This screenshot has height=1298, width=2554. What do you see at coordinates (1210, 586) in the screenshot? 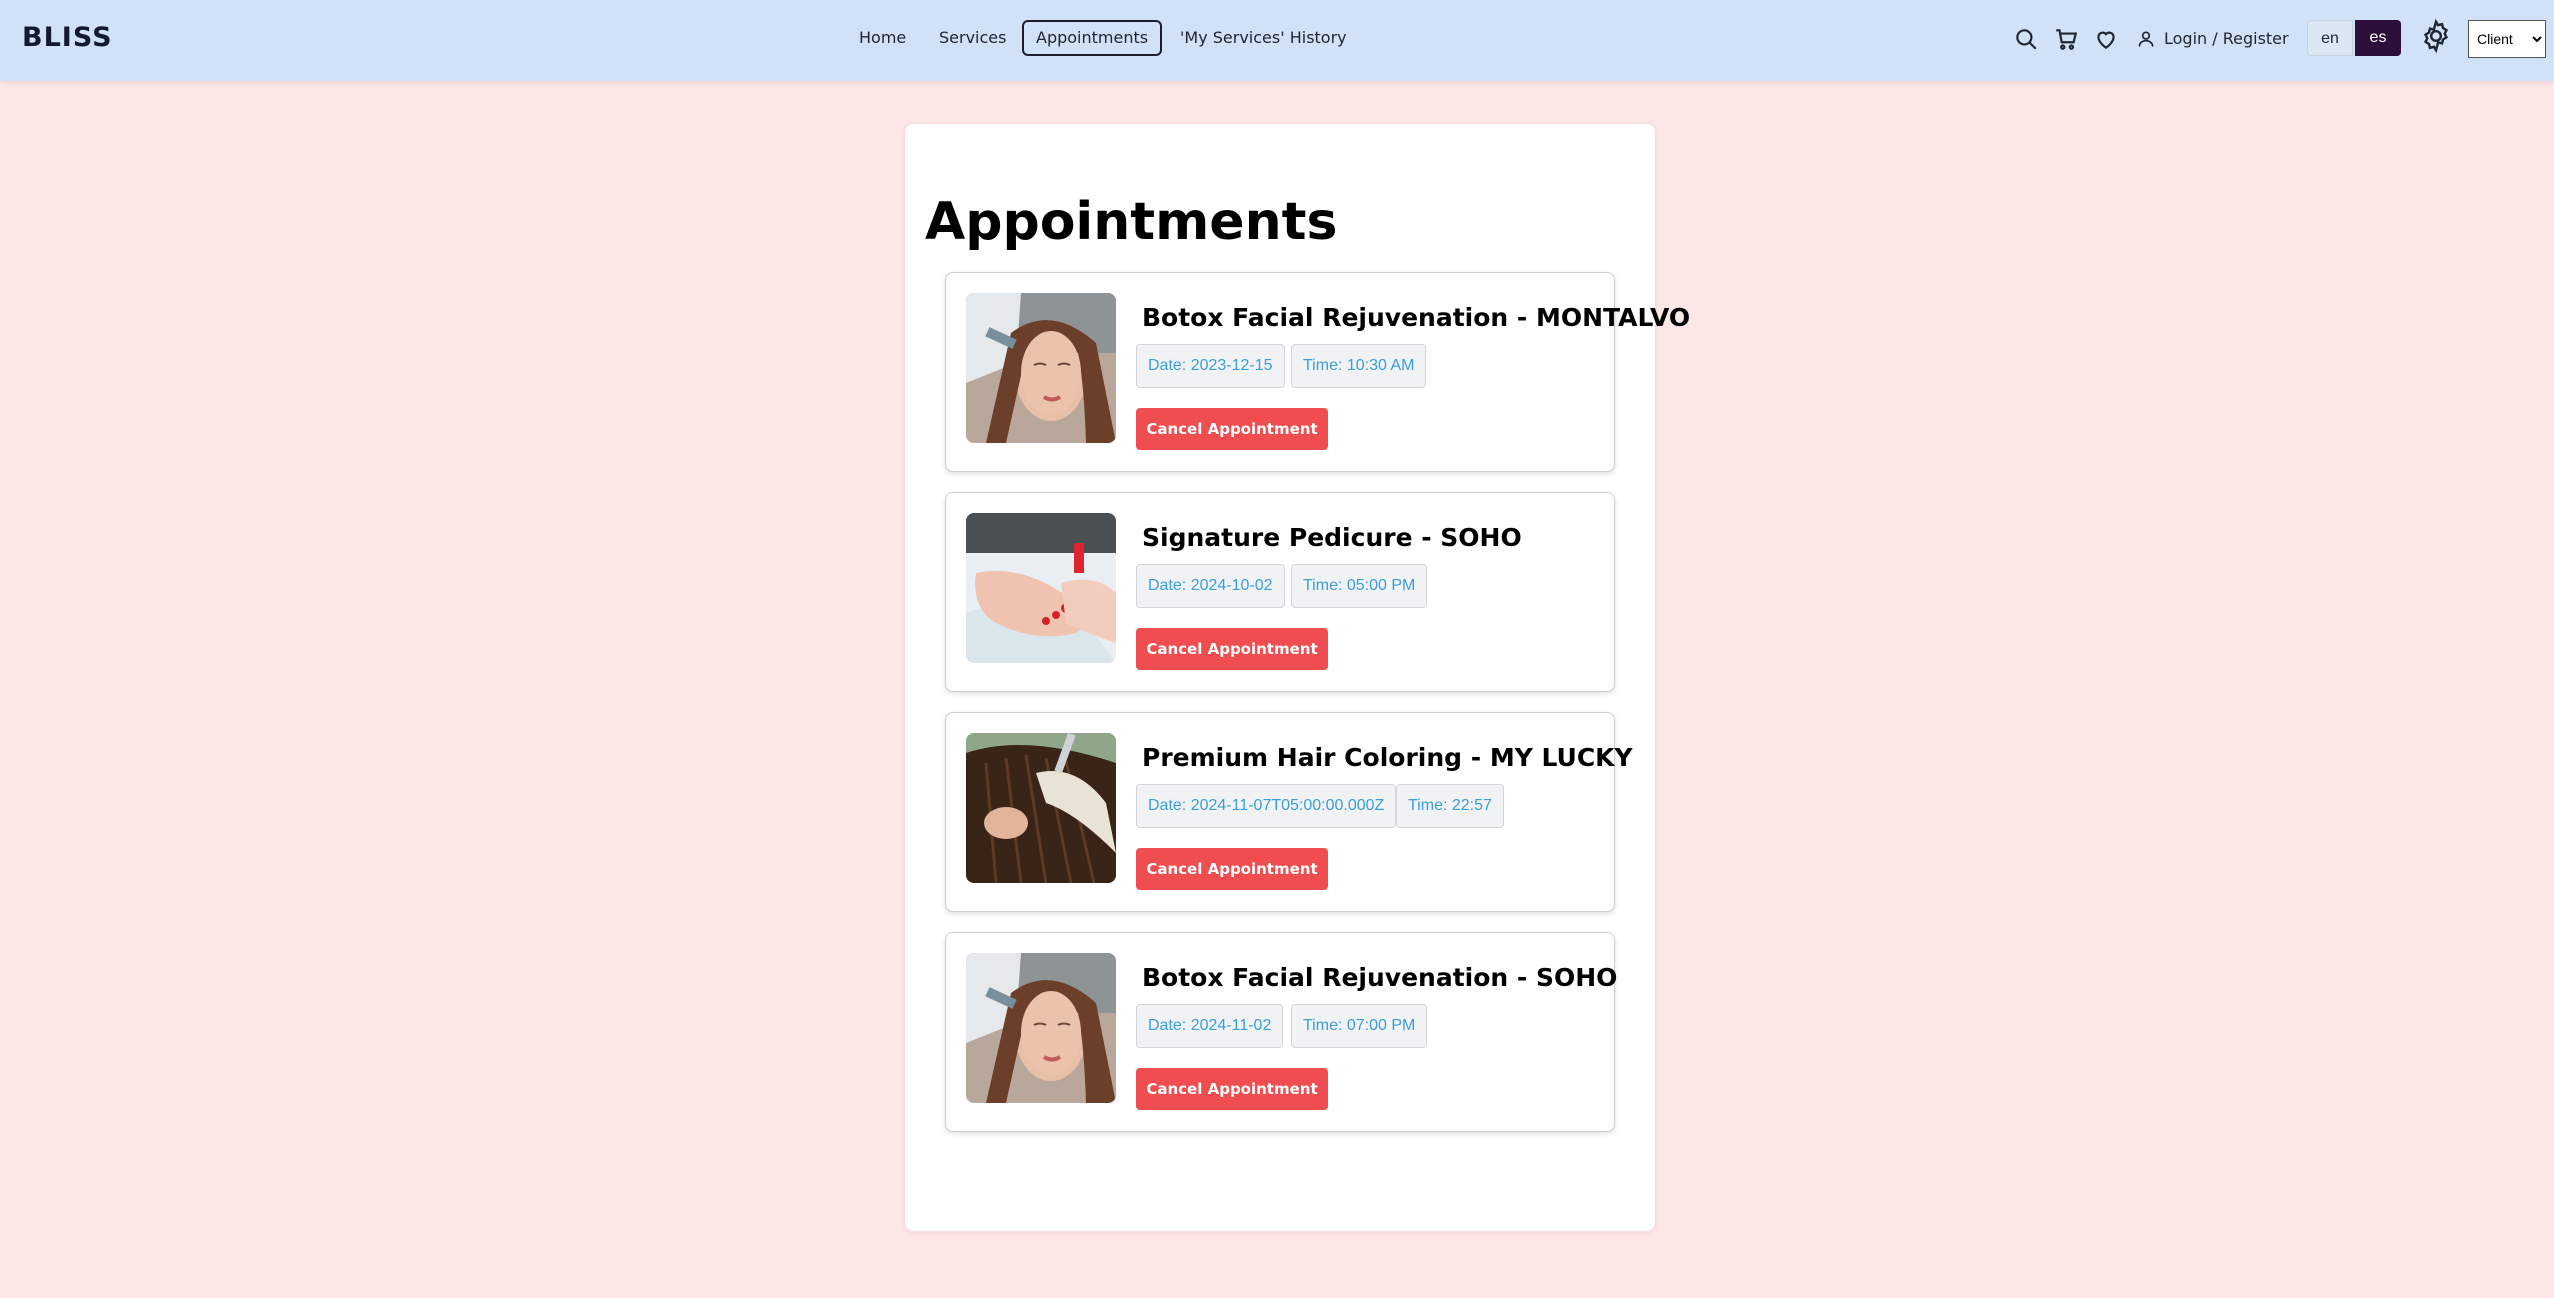
I see `appointment-date: Date: 2024-10-02` at bounding box center [1210, 586].